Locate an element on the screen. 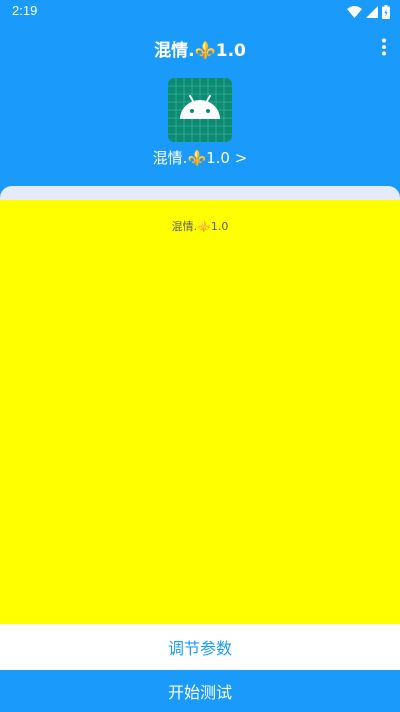  content-caption: 混情.⚜️1.0 is located at coordinates (200, 226).